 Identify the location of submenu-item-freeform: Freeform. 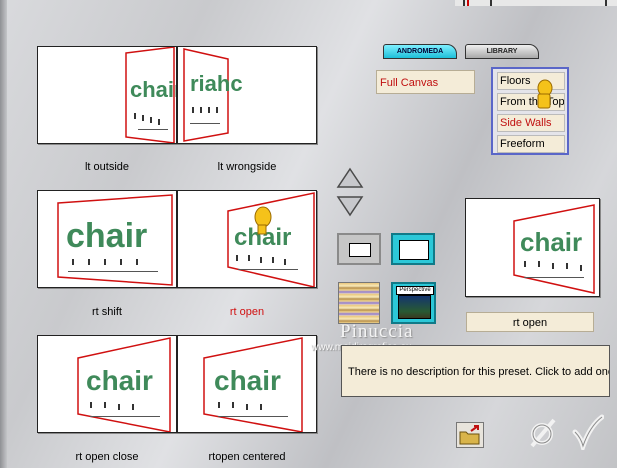
(531, 144).